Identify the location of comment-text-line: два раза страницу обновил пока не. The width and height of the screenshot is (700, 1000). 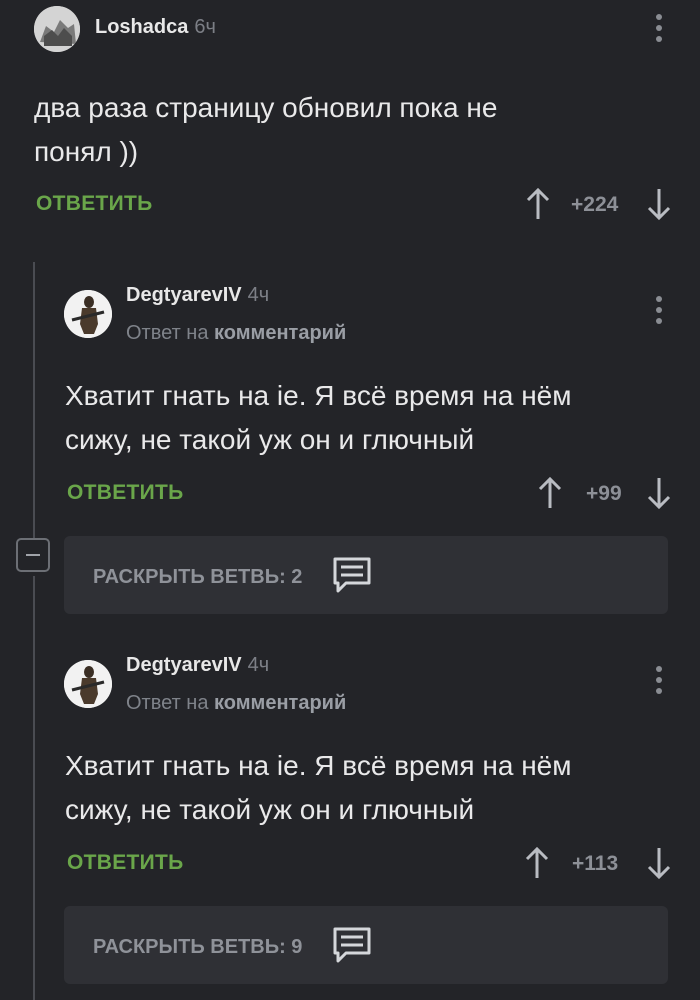
(266, 107).